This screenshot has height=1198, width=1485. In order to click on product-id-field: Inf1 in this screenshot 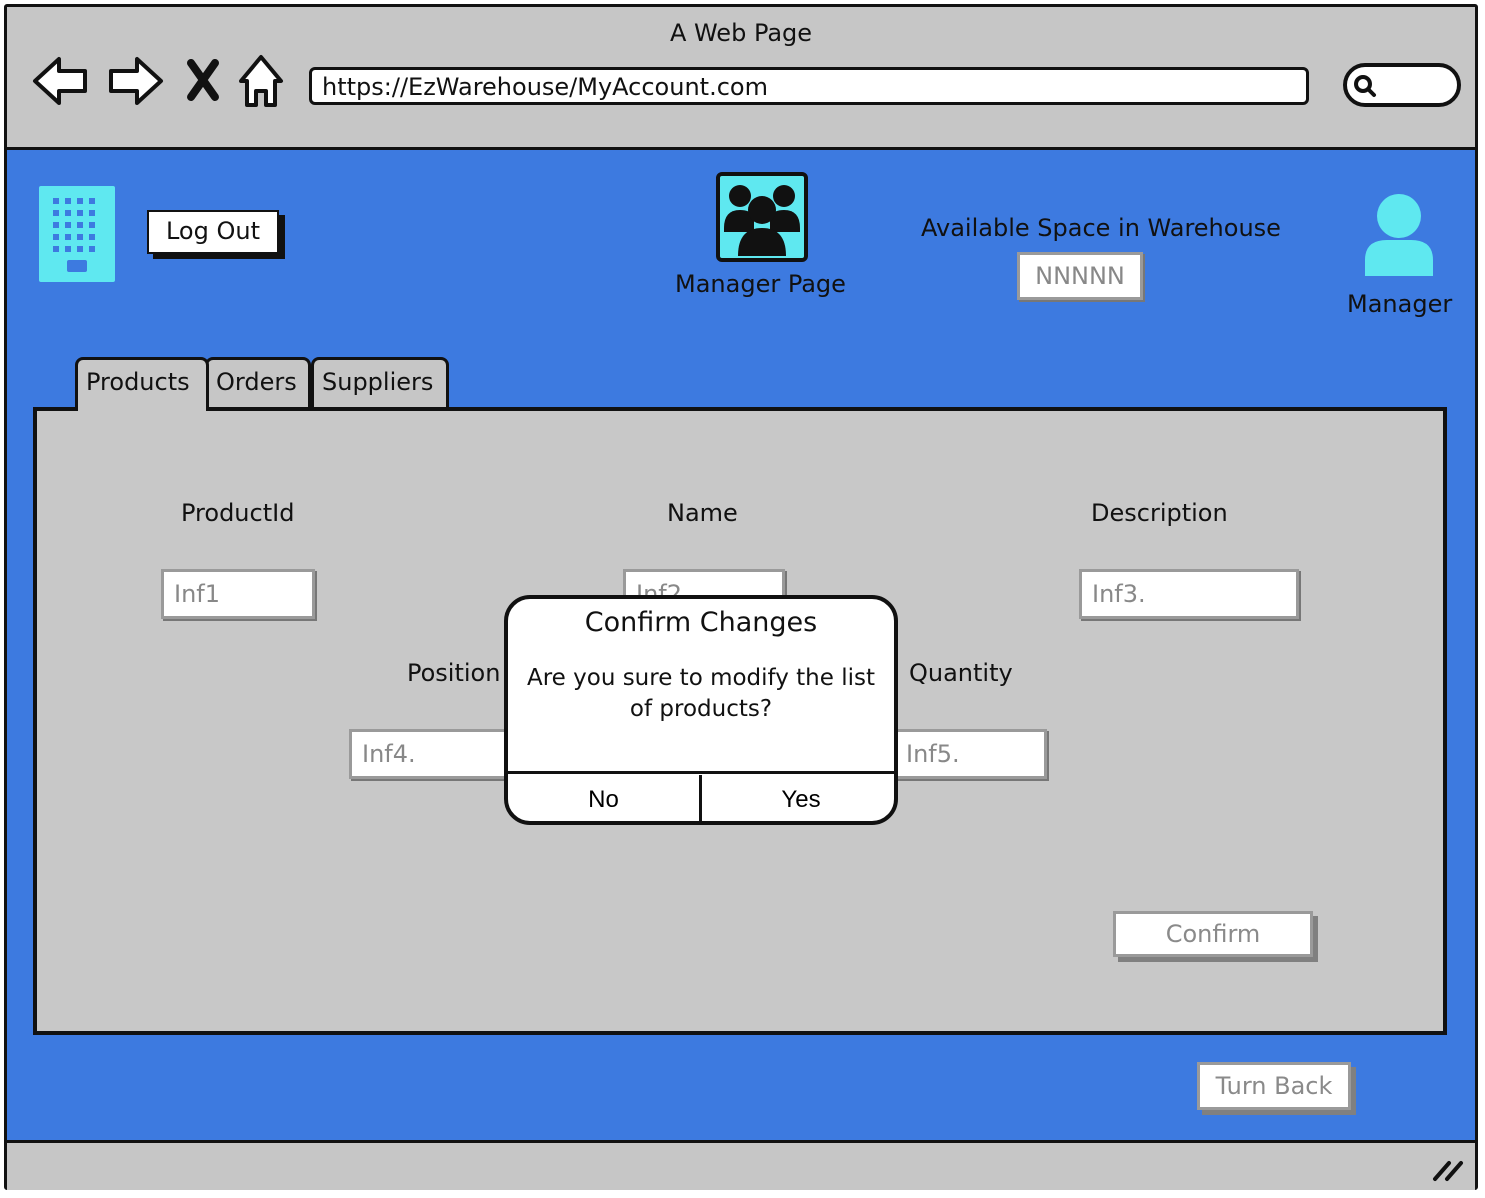, I will do `click(238, 594)`.